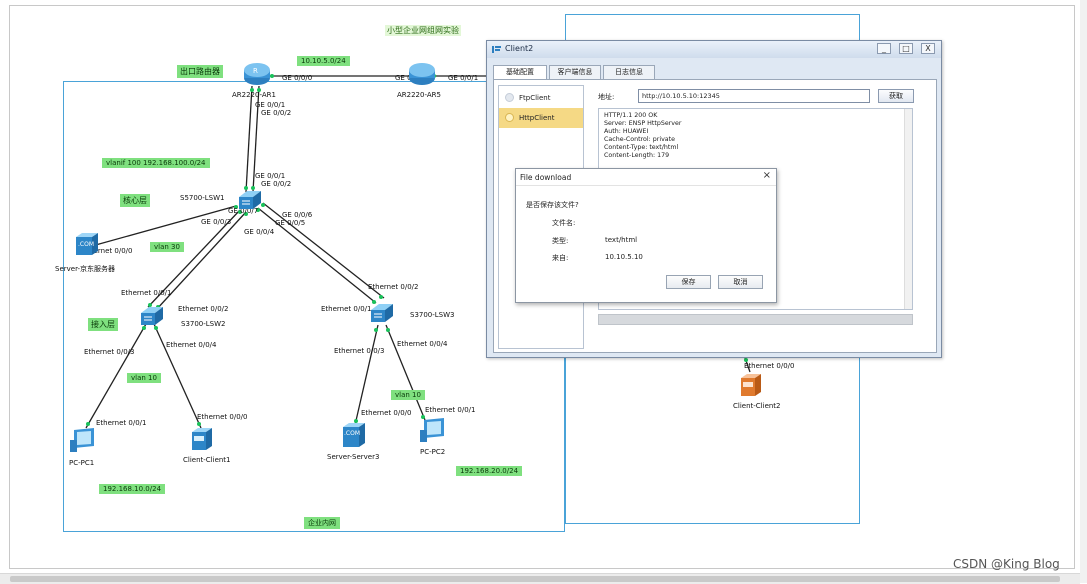  Describe the element at coordinates (297, 215) in the screenshot. I see `port-label: GE 0/0/6` at that location.